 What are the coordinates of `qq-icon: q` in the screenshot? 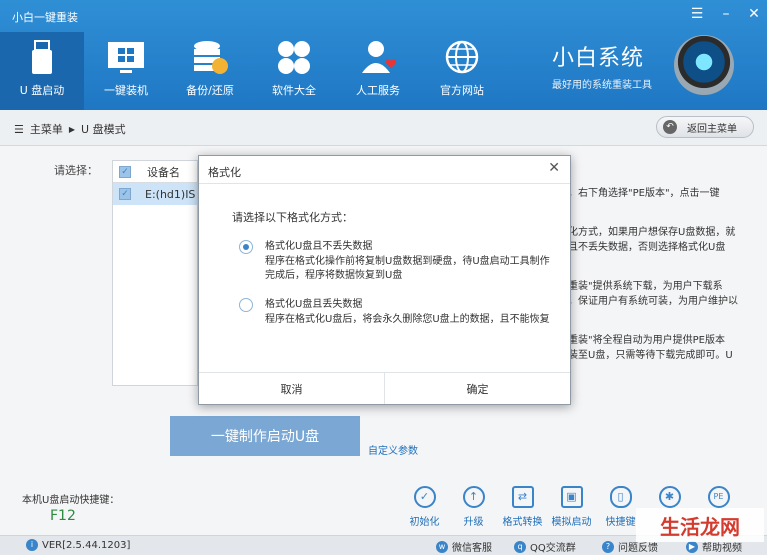 It's located at (520, 546).